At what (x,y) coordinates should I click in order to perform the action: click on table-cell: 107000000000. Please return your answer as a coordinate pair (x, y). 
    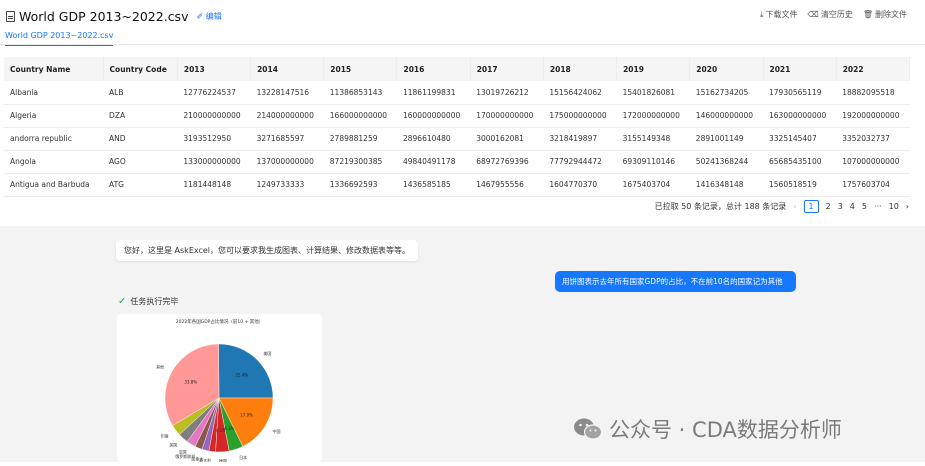
    Looking at the image, I should click on (873, 162).